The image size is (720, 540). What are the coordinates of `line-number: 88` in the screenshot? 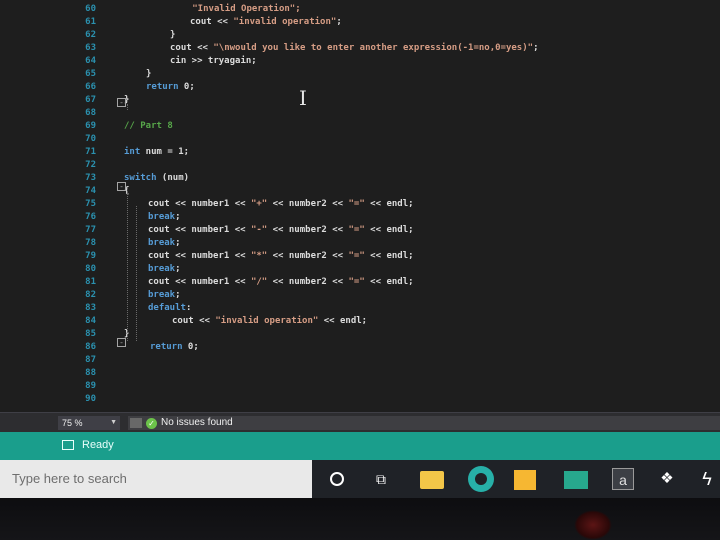 It's located at (90, 373).